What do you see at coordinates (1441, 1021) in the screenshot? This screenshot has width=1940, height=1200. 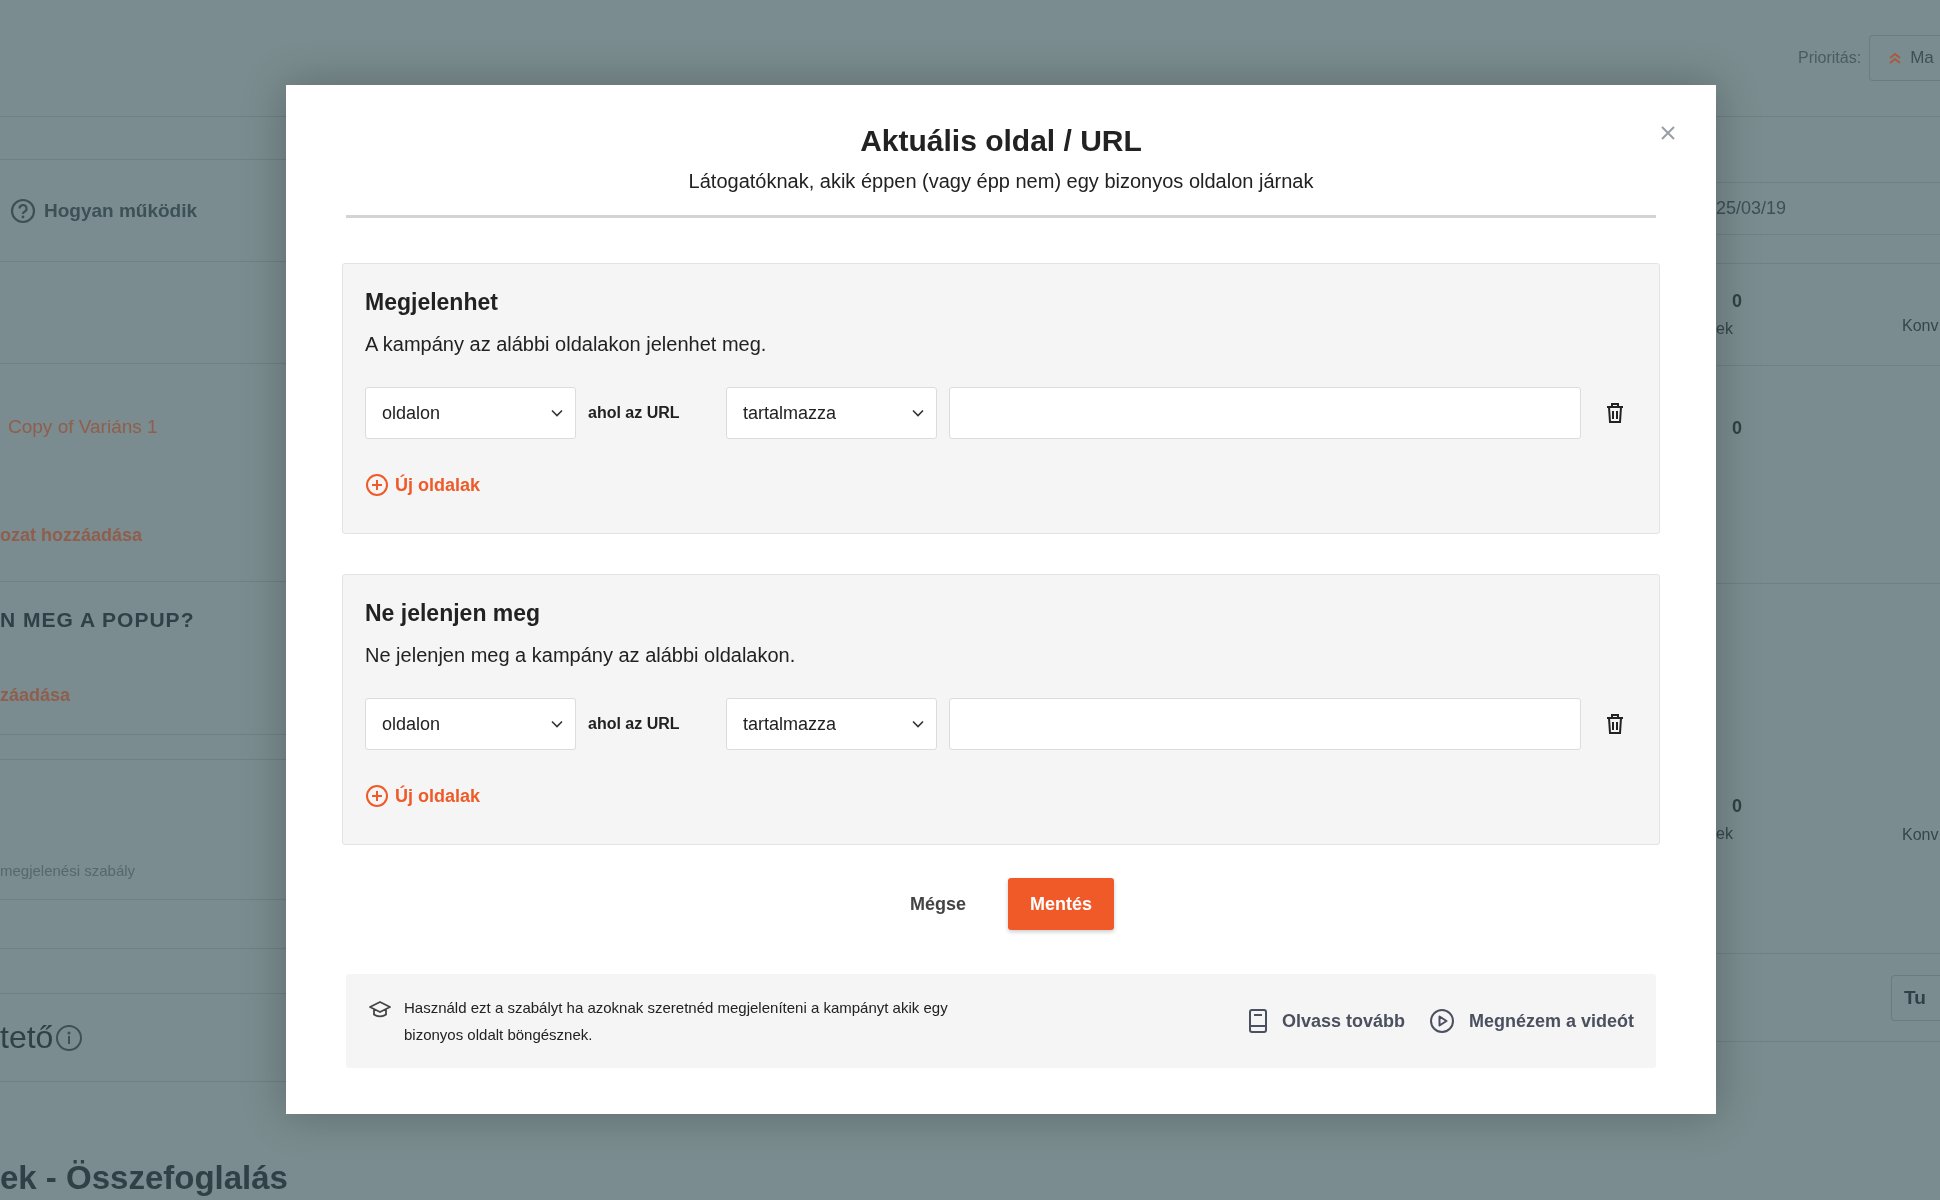 I see `play-icon` at bounding box center [1441, 1021].